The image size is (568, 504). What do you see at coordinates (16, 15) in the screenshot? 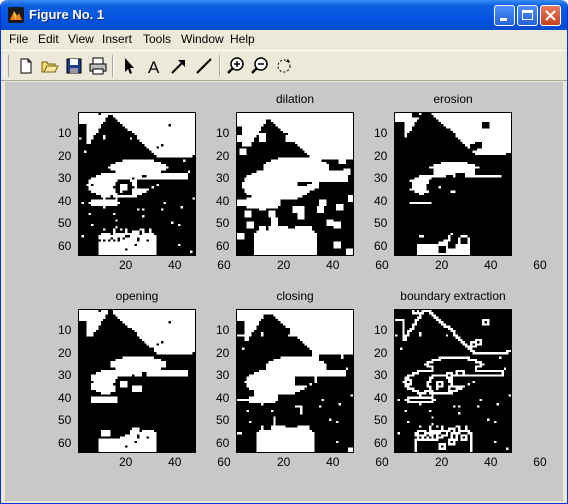
I see `matlab-figure-icon` at bounding box center [16, 15].